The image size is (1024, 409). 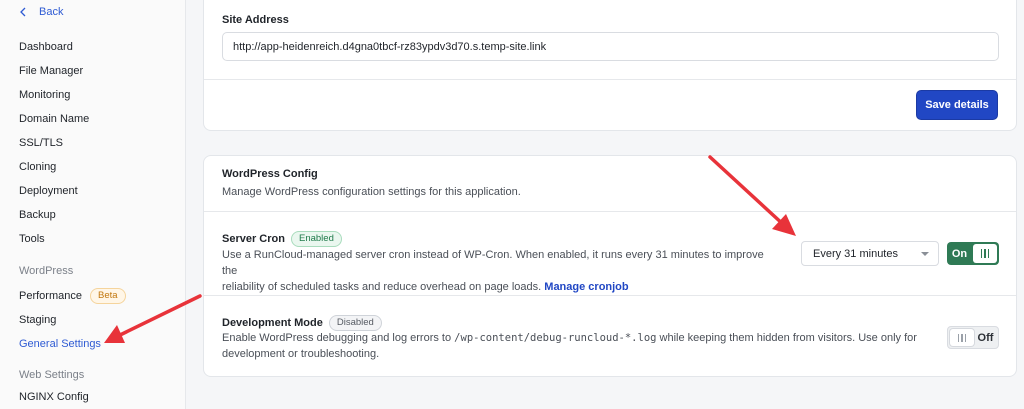 I want to click on sidebar-item-monitoring: Monitoring, so click(x=44, y=95).